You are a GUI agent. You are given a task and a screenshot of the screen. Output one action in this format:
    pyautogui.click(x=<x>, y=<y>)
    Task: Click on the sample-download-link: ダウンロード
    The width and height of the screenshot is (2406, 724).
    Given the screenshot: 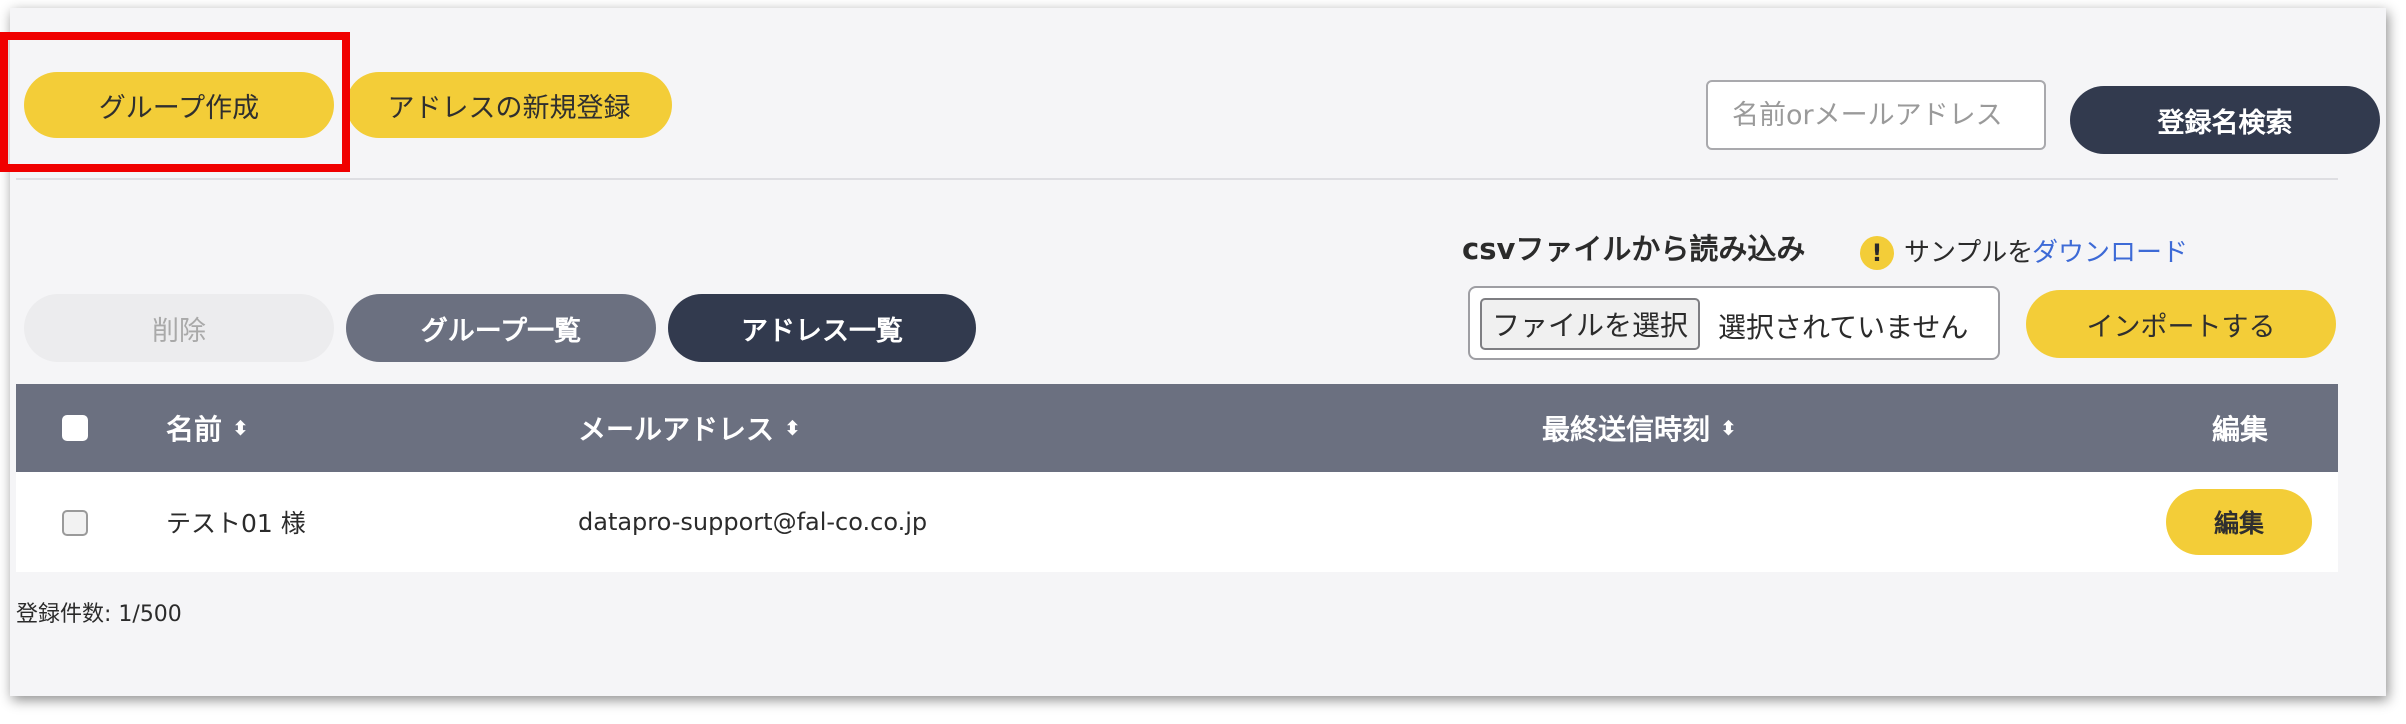 What is the action you would take?
    pyautogui.click(x=2110, y=250)
    